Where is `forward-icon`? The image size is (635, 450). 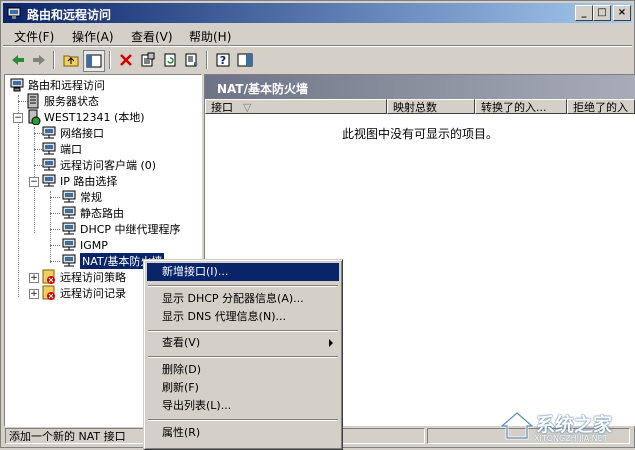 forward-icon is located at coordinates (39, 60).